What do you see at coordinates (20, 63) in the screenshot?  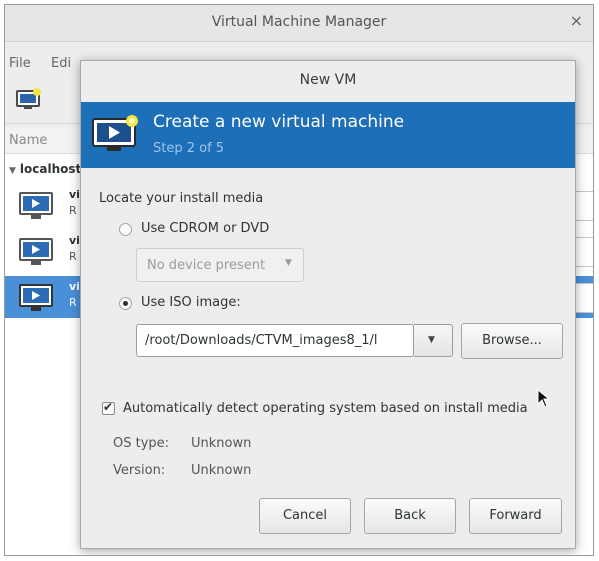 I see `menu-file: File` at bounding box center [20, 63].